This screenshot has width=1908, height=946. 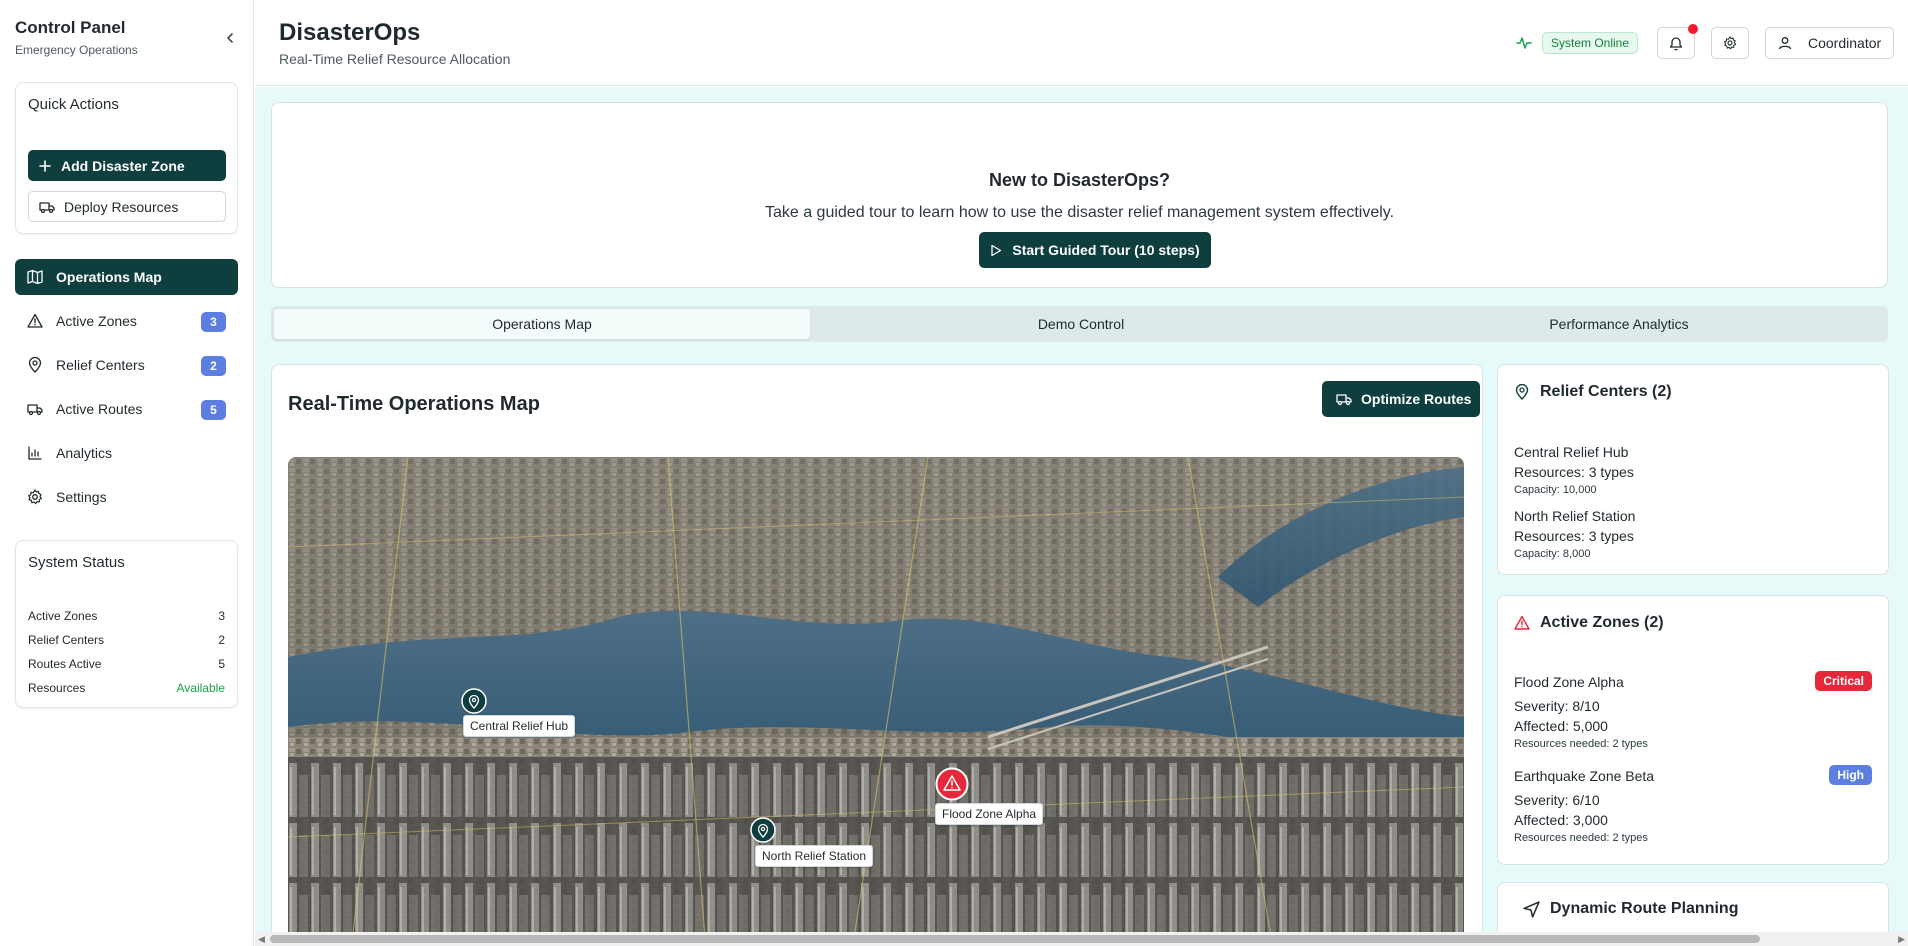 I want to click on relief-center-name: Central Relief Hub, so click(x=1571, y=452).